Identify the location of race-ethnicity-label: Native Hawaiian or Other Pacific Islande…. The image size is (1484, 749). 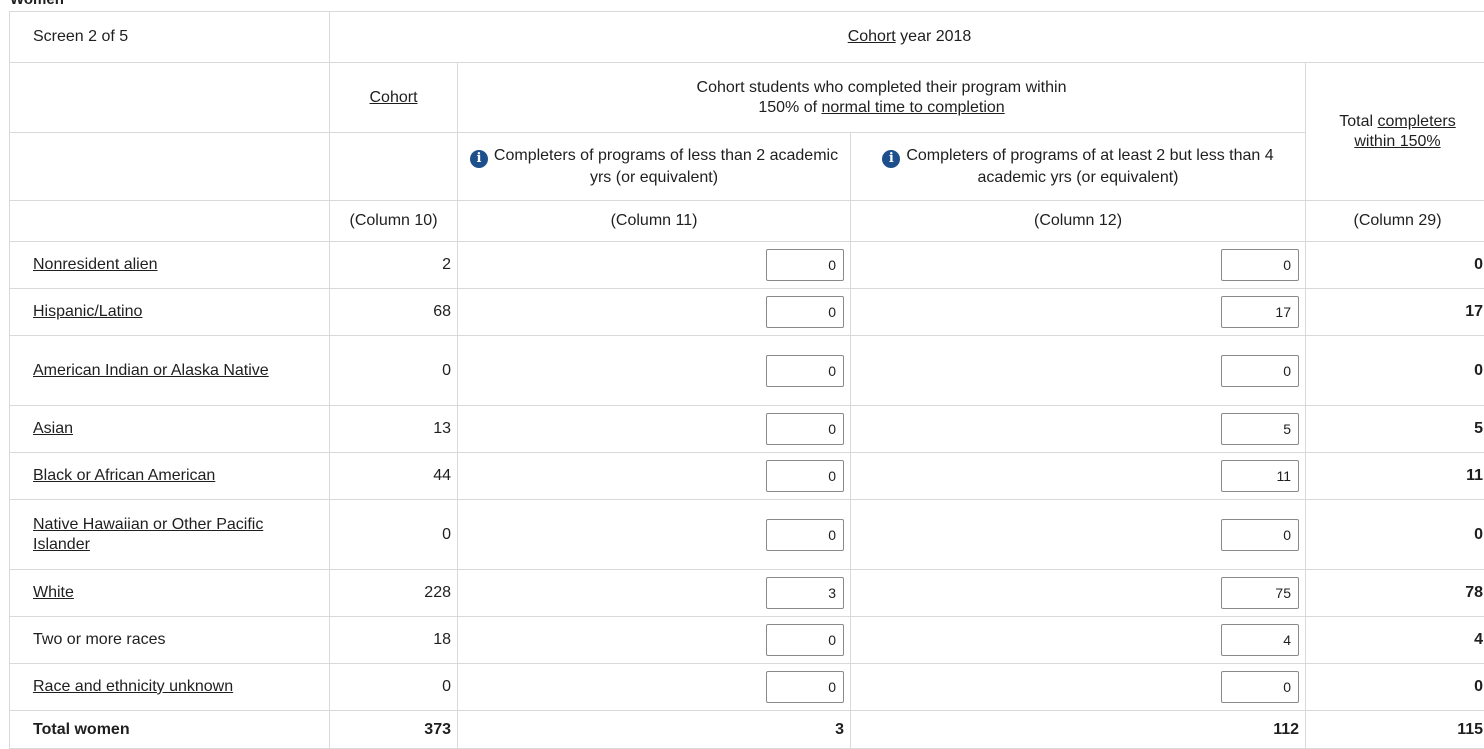
(148, 534).